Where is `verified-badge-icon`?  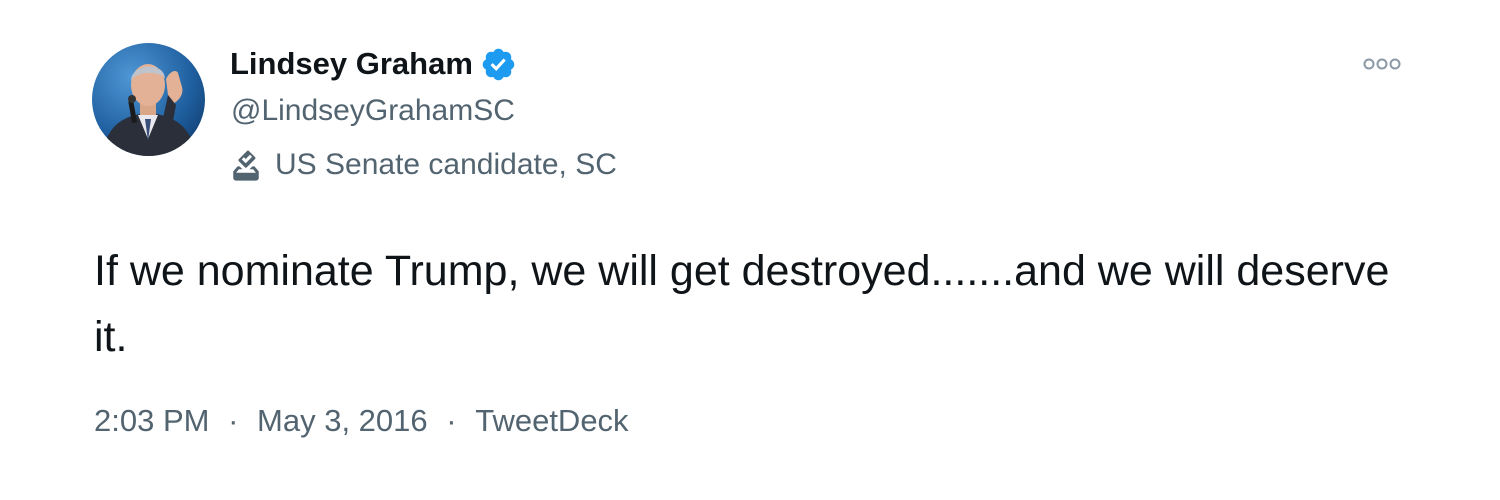
verified-badge-icon is located at coordinates (498, 64).